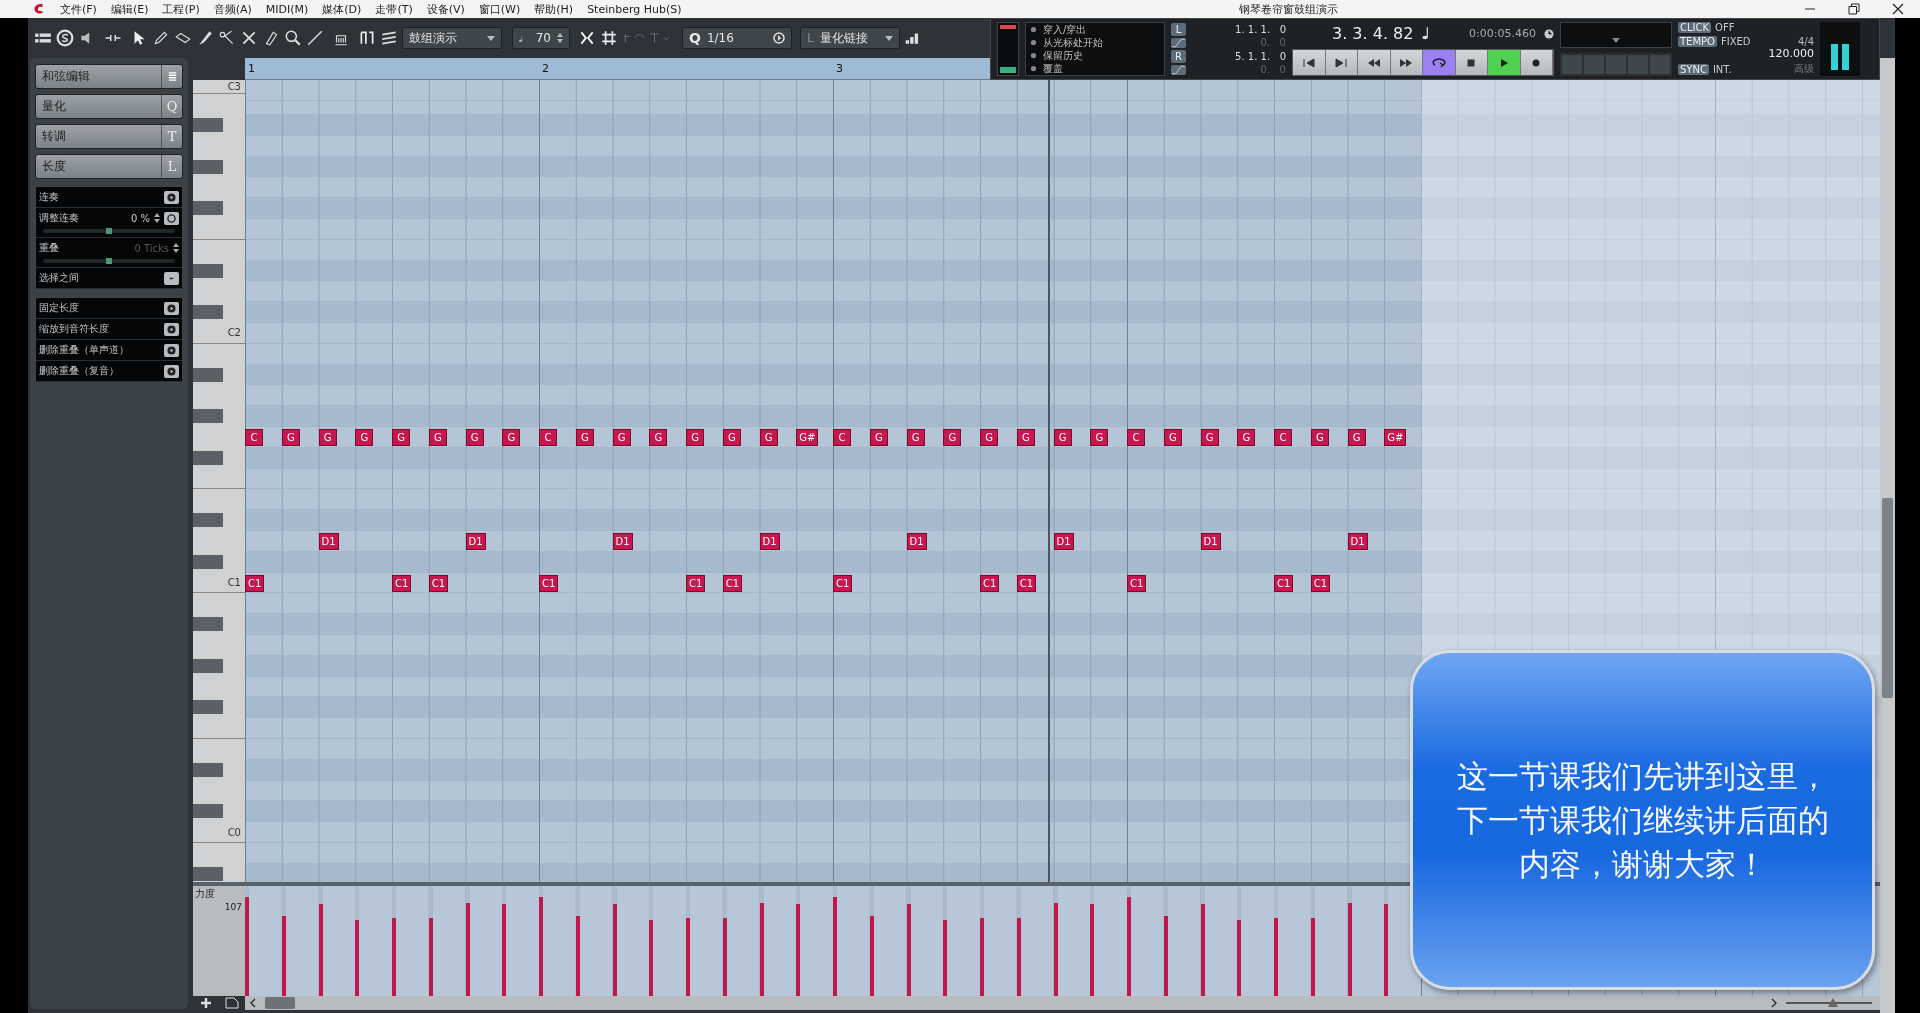 This screenshot has height=1013, width=1920. Describe the element at coordinates (1238, 56) in the screenshot. I see `locator-position: 5. 1. 1. 0` at that location.